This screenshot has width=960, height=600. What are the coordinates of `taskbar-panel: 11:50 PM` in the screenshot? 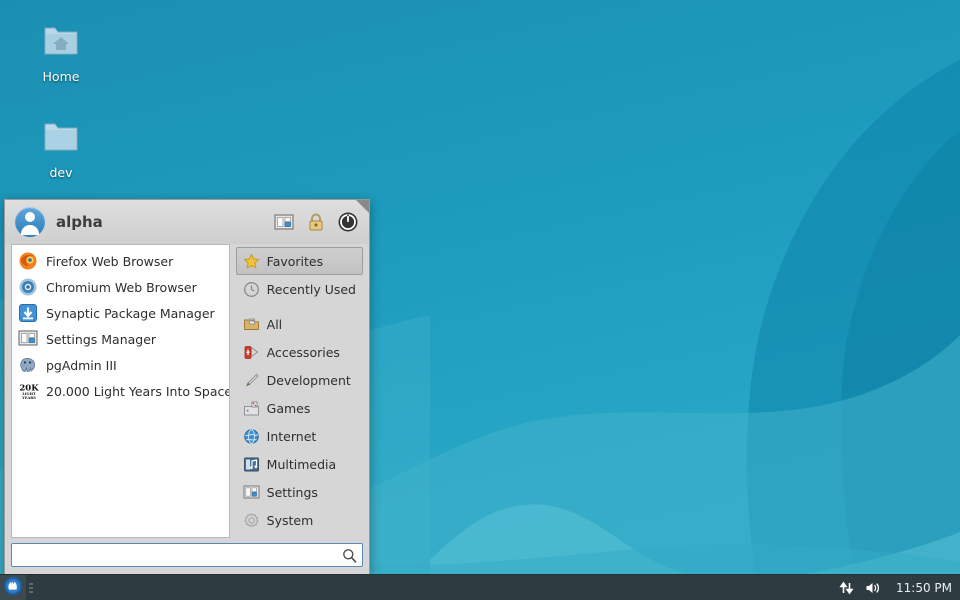 It's located at (480, 587).